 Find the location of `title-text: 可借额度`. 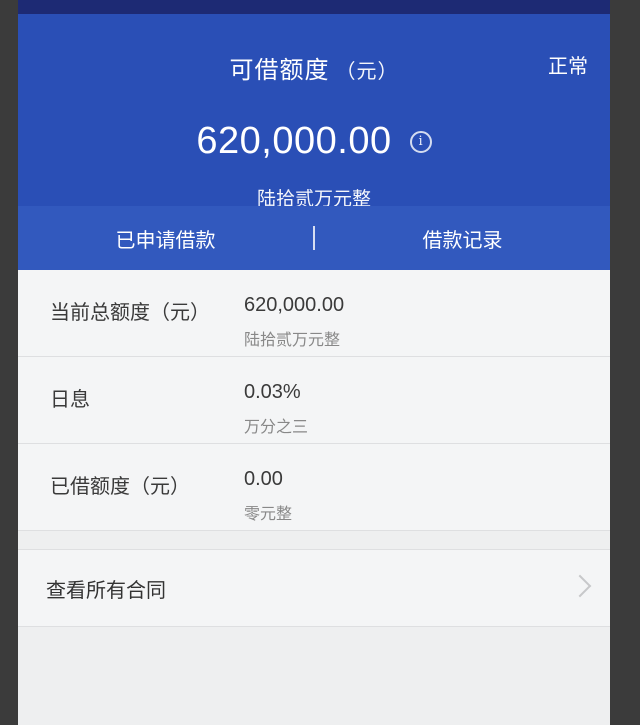

title-text: 可借额度 is located at coordinates (279, 70).